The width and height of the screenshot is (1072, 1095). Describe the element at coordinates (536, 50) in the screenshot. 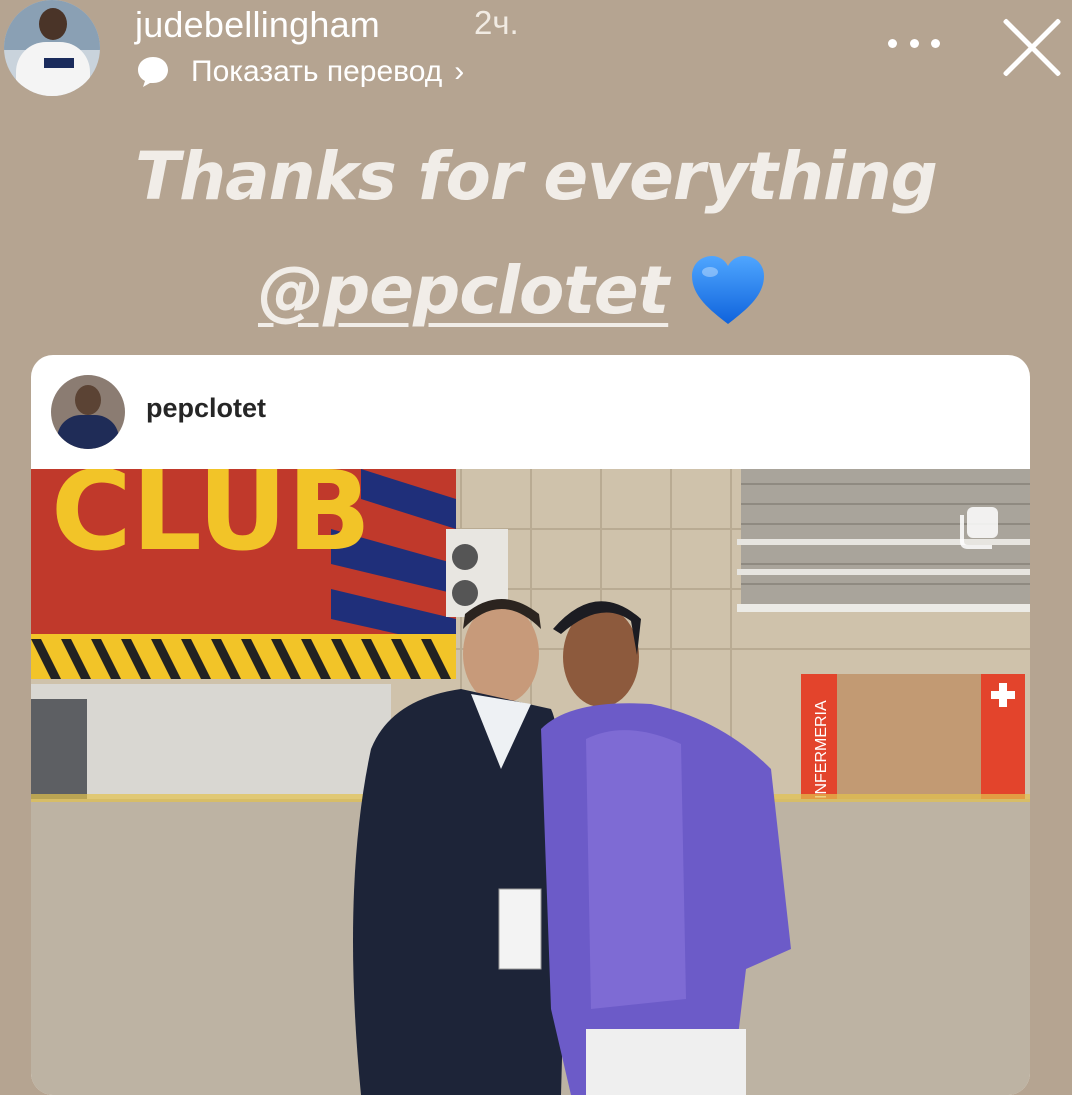

I see `story-header: judebellingham 2ч. Показать перевод ›` at that location.